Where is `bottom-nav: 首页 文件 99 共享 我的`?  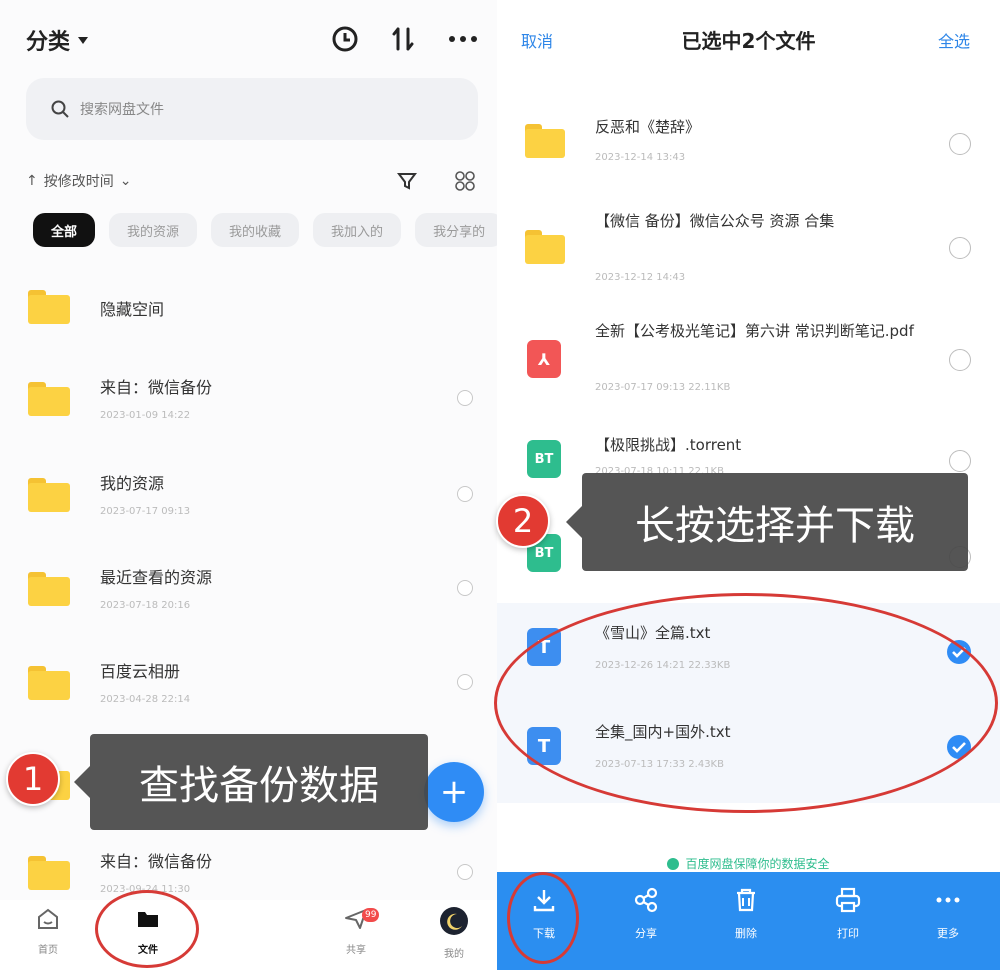 bottom-nav: 首页 文件 99 共享 我的 is located at coordinates (248, 935).